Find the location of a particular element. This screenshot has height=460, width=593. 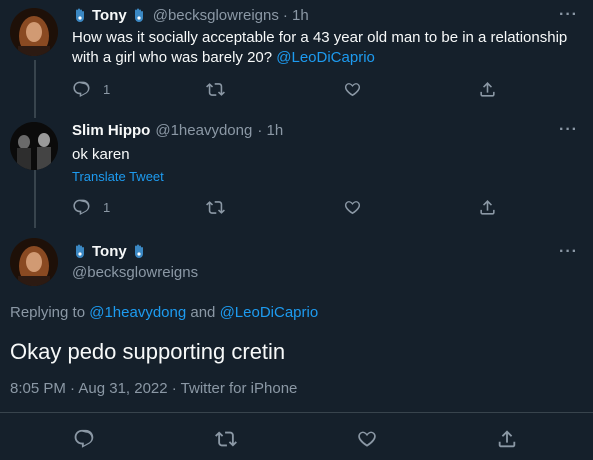

mention-link: @LeoDiCaprio is located at coordinates (325, 57).